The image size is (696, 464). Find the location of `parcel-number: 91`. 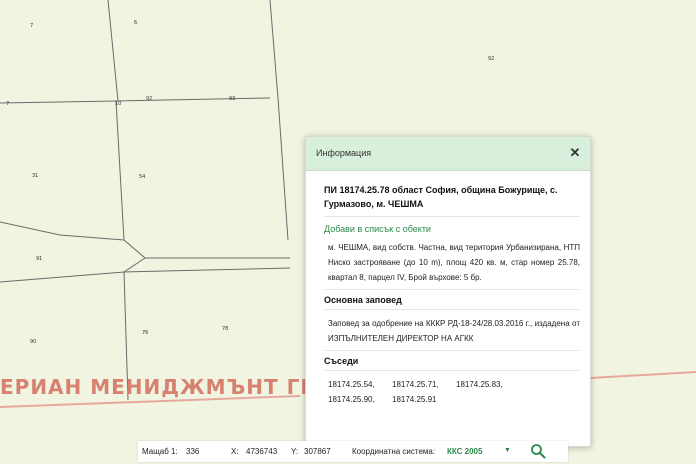

parcel-number: 91 is located at coordinates (39, 259).